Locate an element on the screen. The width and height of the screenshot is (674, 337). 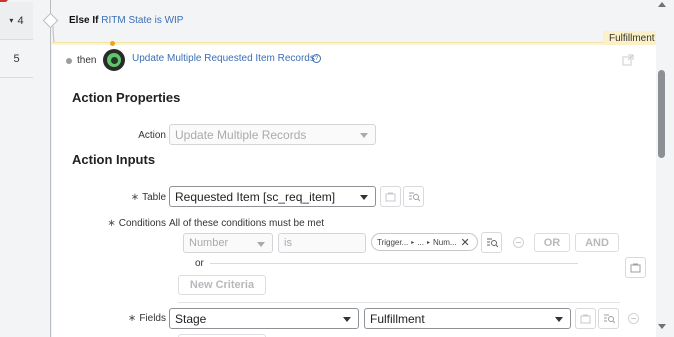
close-icon: ✕ is located at coordinates (465, 242).